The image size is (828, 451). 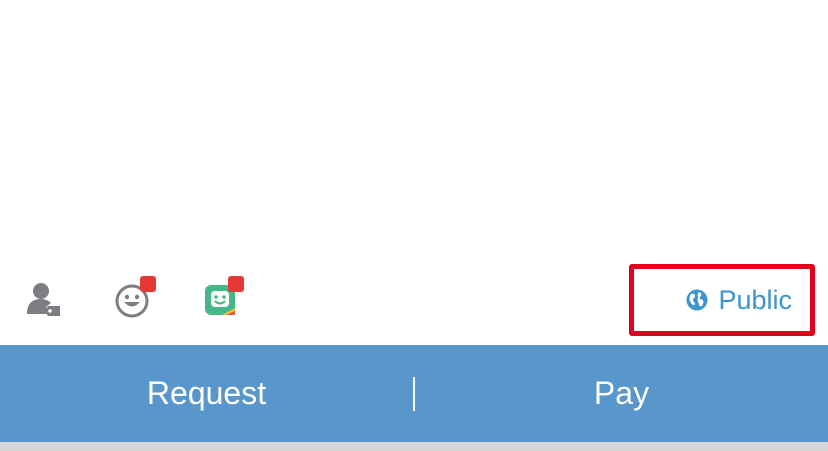 I want to click on pay-button: Pay, so click(x=621, y=393).